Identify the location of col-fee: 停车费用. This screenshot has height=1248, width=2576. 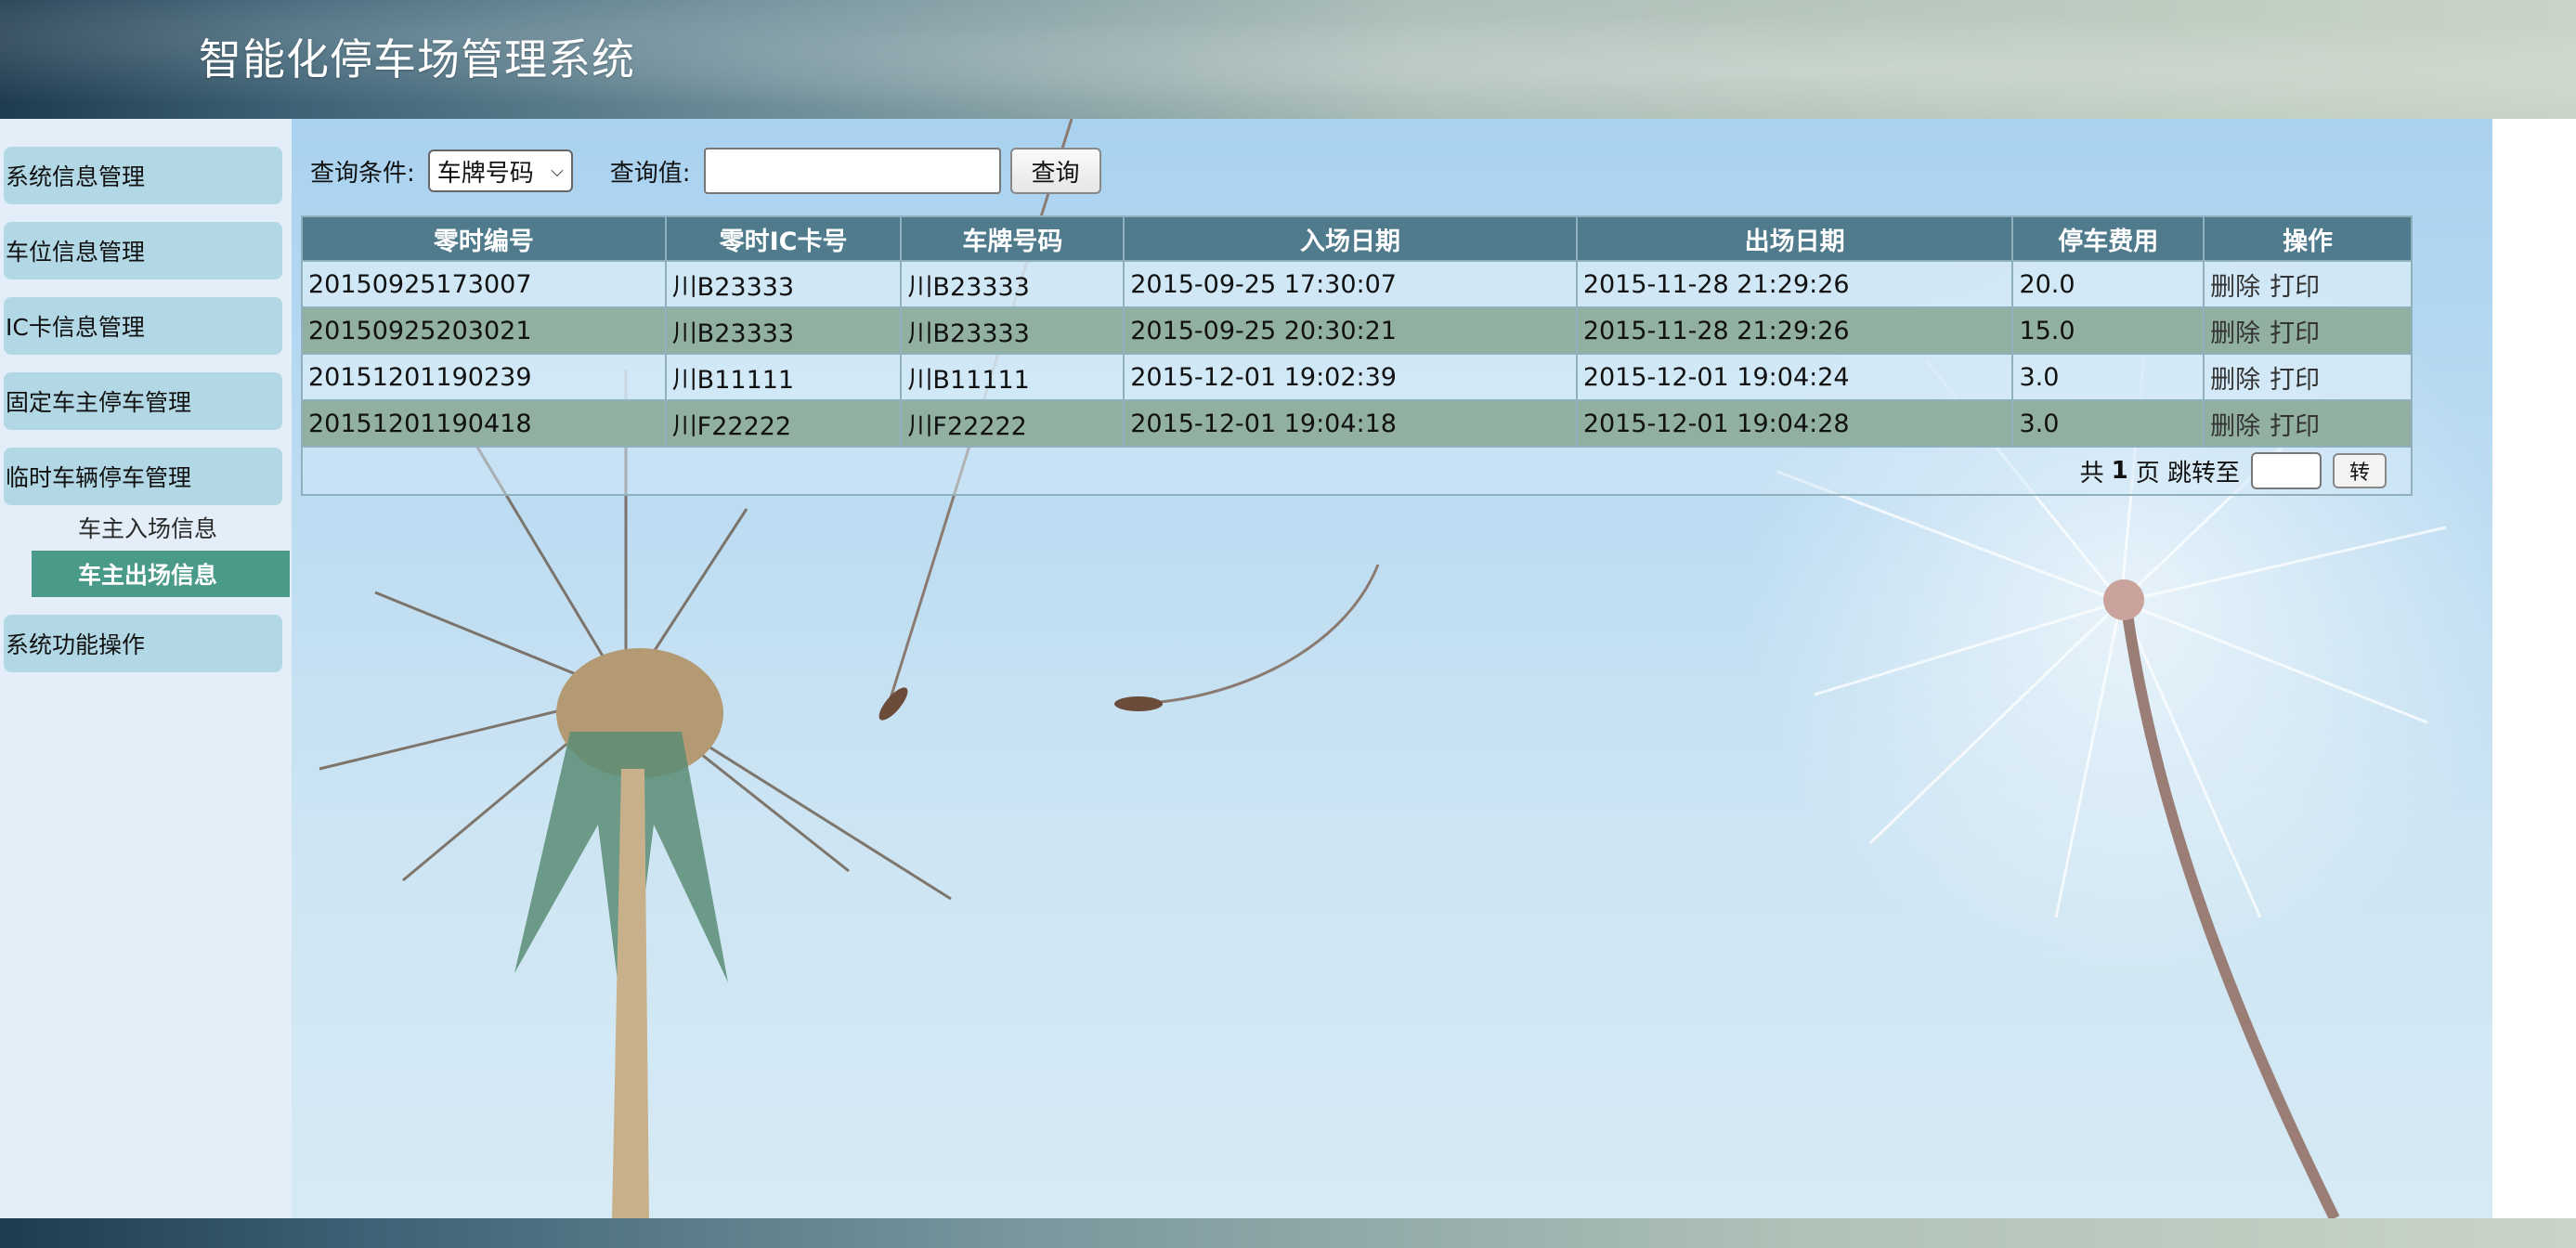
(2108, 238).